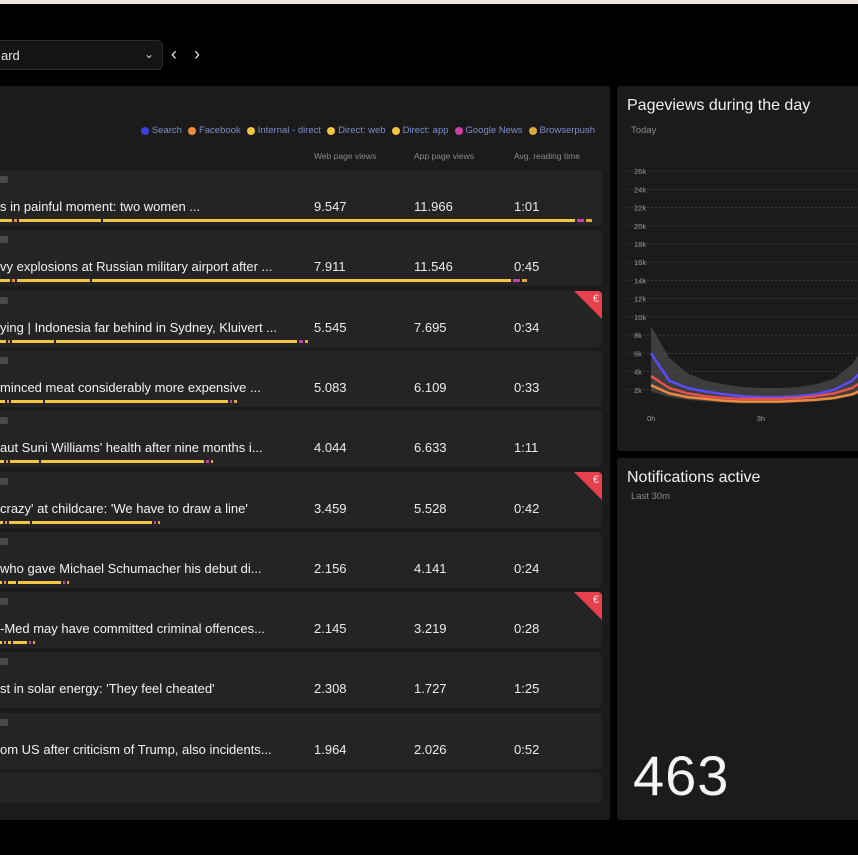  I want to click on dashboard-selector: ard ⌄, so click(81, 55).